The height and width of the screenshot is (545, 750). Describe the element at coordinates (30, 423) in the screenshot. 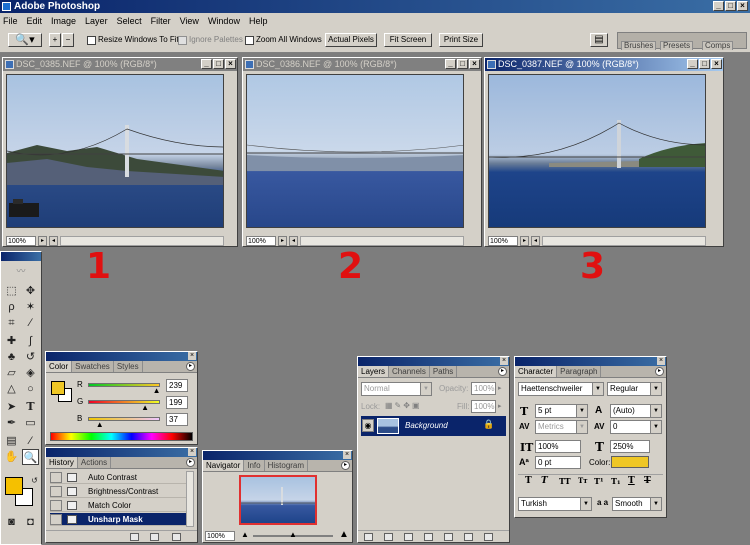

I see `shape-tool-icon: ▭` at that location.